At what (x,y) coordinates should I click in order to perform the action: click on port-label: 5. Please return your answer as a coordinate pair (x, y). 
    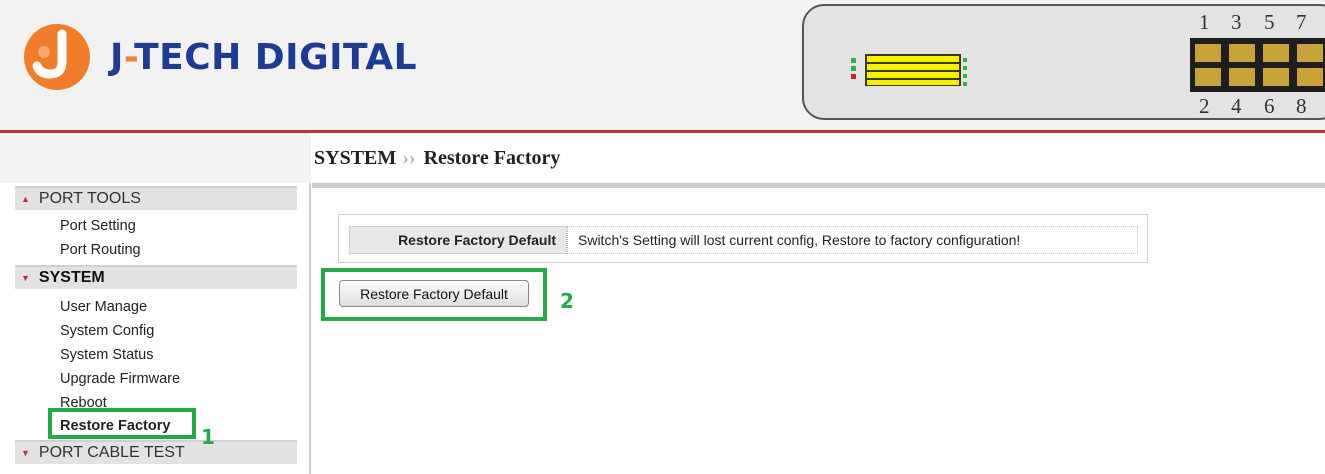
    Looking at the image, I should click on (1269, 22).